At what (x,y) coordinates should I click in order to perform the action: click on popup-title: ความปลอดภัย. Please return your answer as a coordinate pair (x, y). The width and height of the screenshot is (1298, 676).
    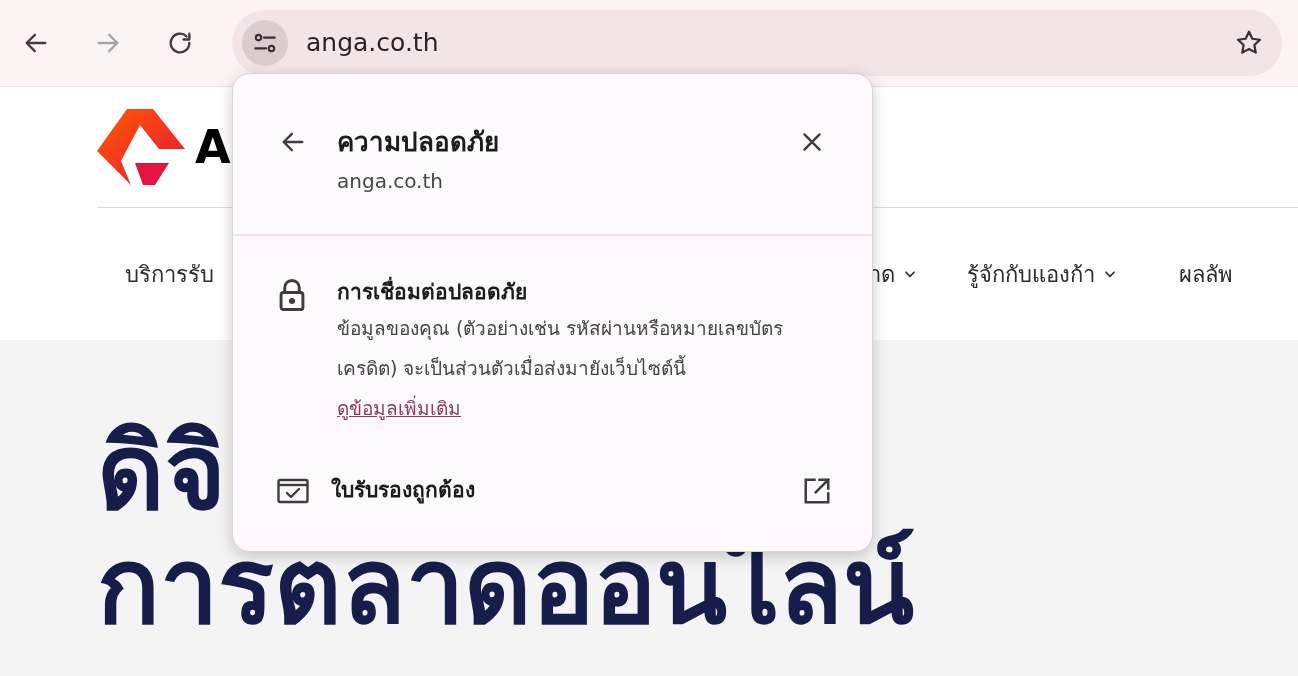
    Looking at the image, I should click on (418, 142).